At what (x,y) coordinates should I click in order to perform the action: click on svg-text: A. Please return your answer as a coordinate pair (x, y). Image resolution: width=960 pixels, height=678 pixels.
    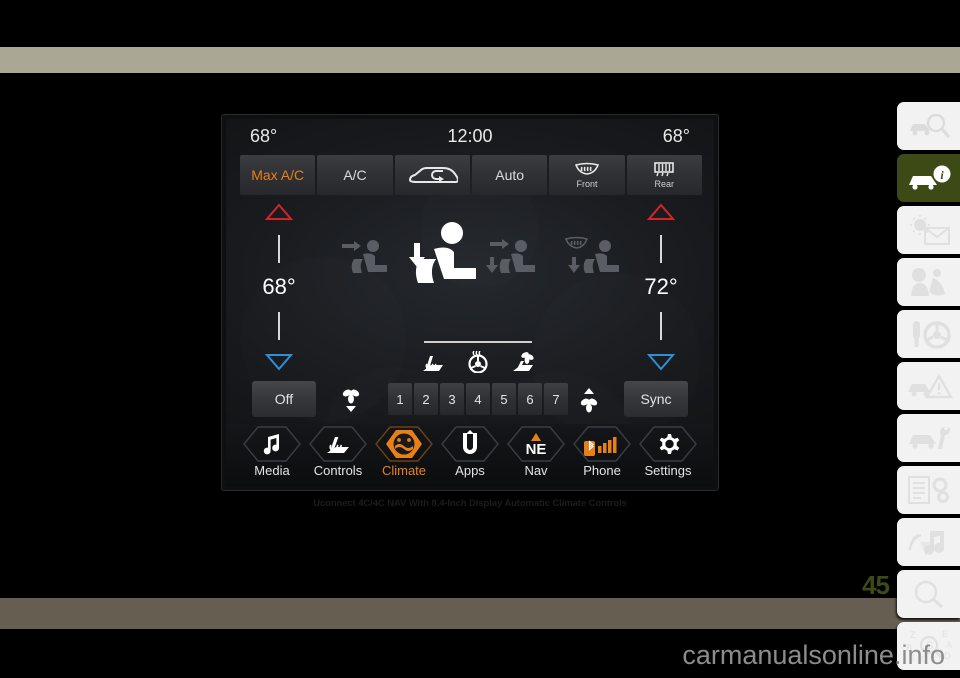
    Looking at the image, I should click on (949, 645).